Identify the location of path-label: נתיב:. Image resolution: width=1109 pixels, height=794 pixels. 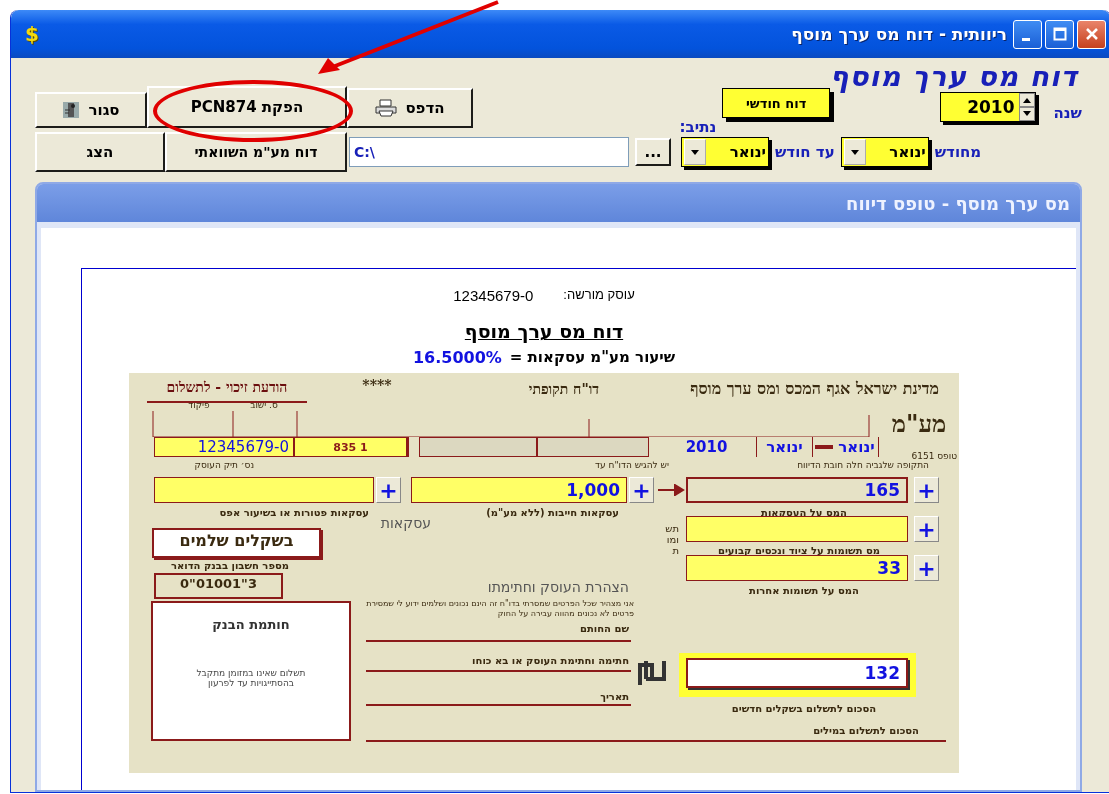
(698, 127).